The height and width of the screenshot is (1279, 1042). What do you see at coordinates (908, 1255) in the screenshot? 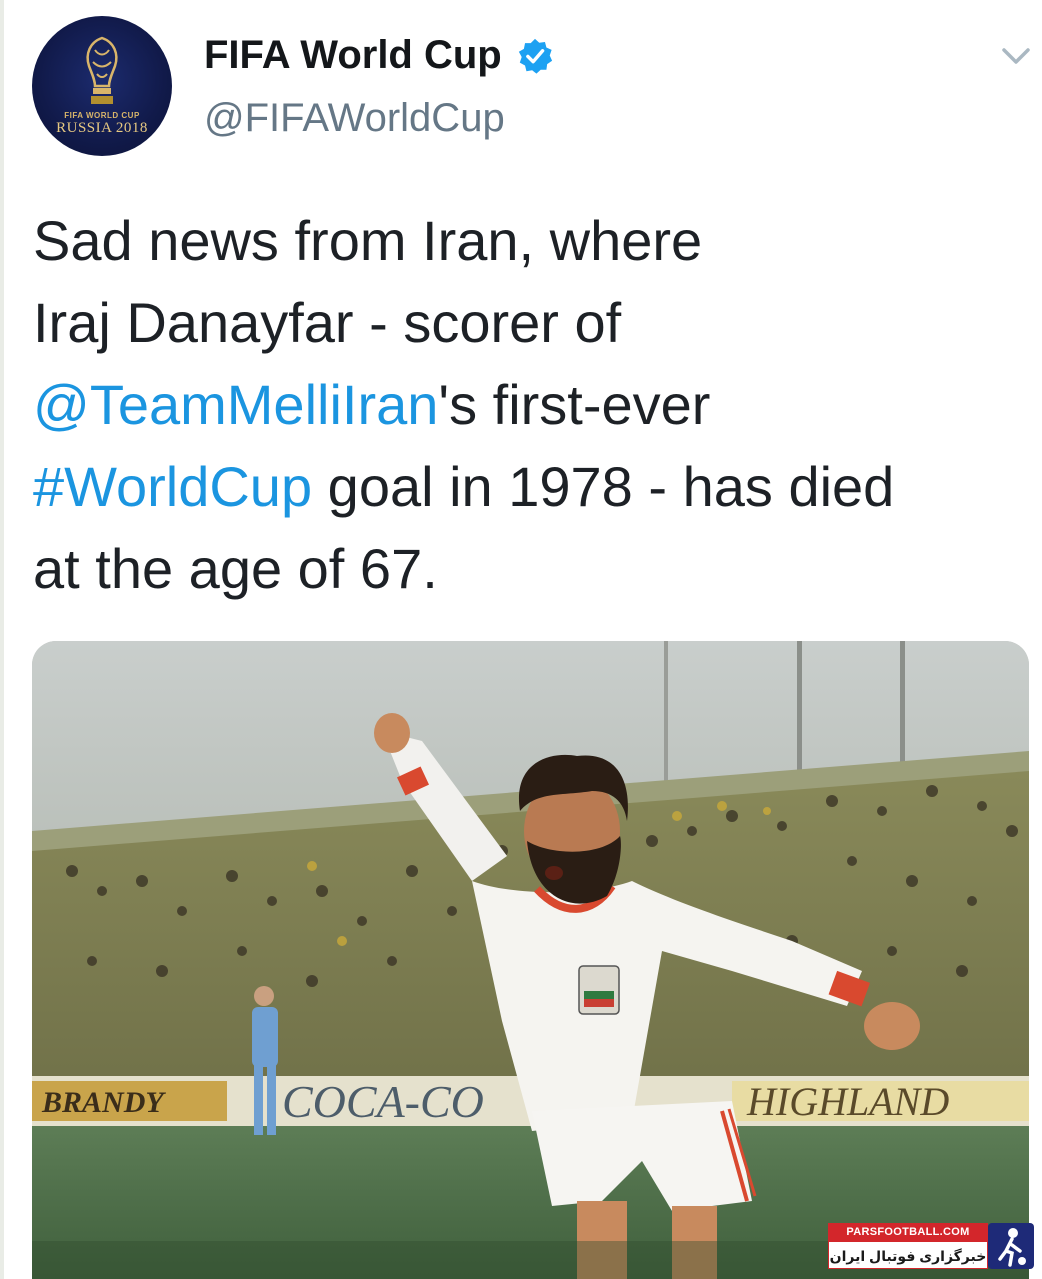
I see `watermark-caption: خبرگزاری فوتبال ایران` at bounding box center [908, 1255].